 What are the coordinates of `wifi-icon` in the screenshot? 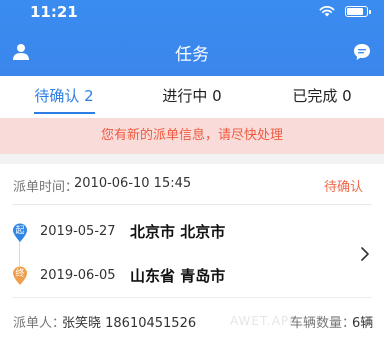 It's located at (327, 11).